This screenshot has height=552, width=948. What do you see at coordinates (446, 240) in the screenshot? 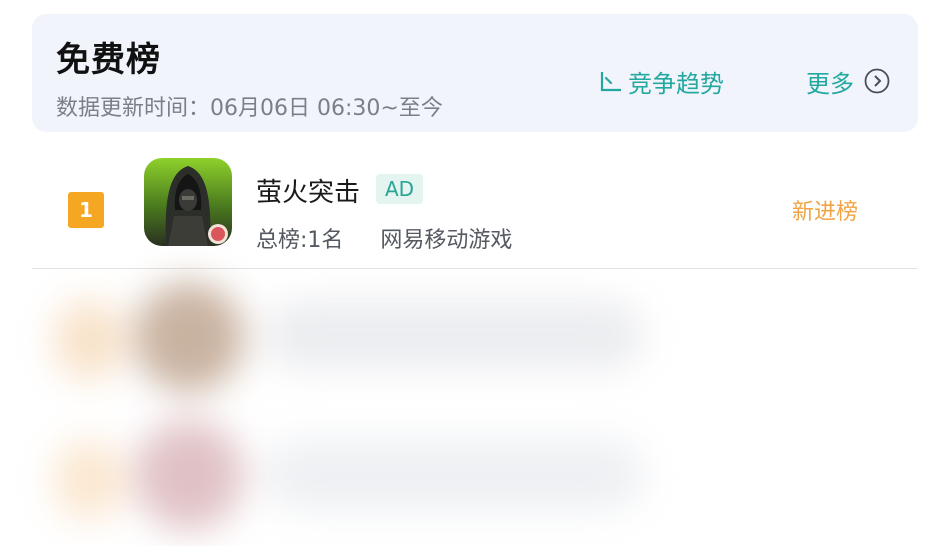
I see `publisher: 网易移动游戏` at bounding box center [446, 240].